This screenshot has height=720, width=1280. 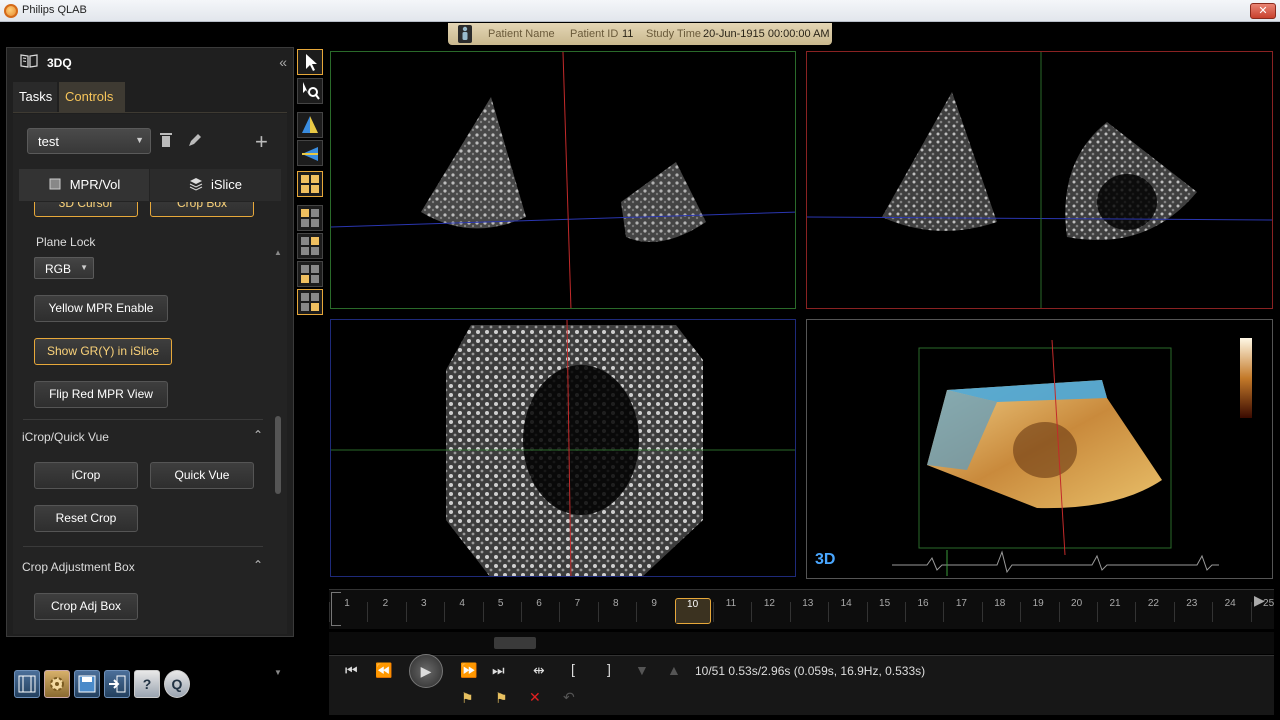 What do you see at coordinates (27, 684) in the screenshot?
I see `film-strip-icon` at bounding box center [27, 684].